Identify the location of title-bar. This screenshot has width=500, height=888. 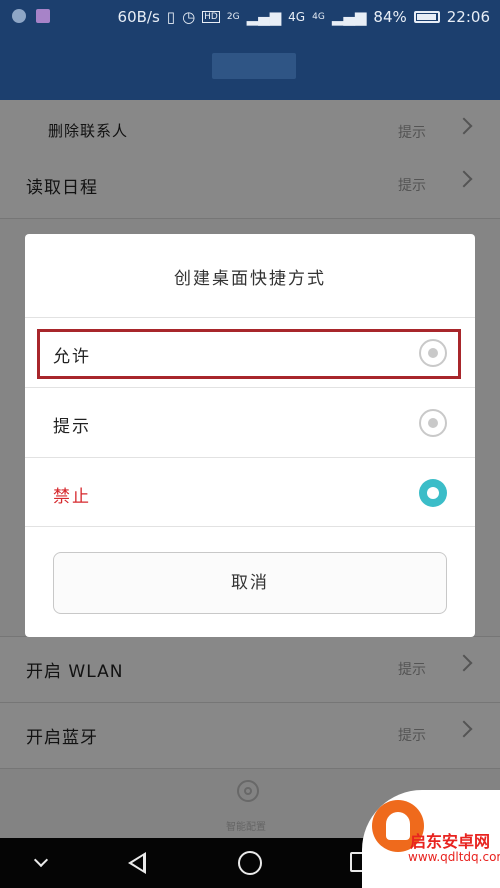
(250, 67).